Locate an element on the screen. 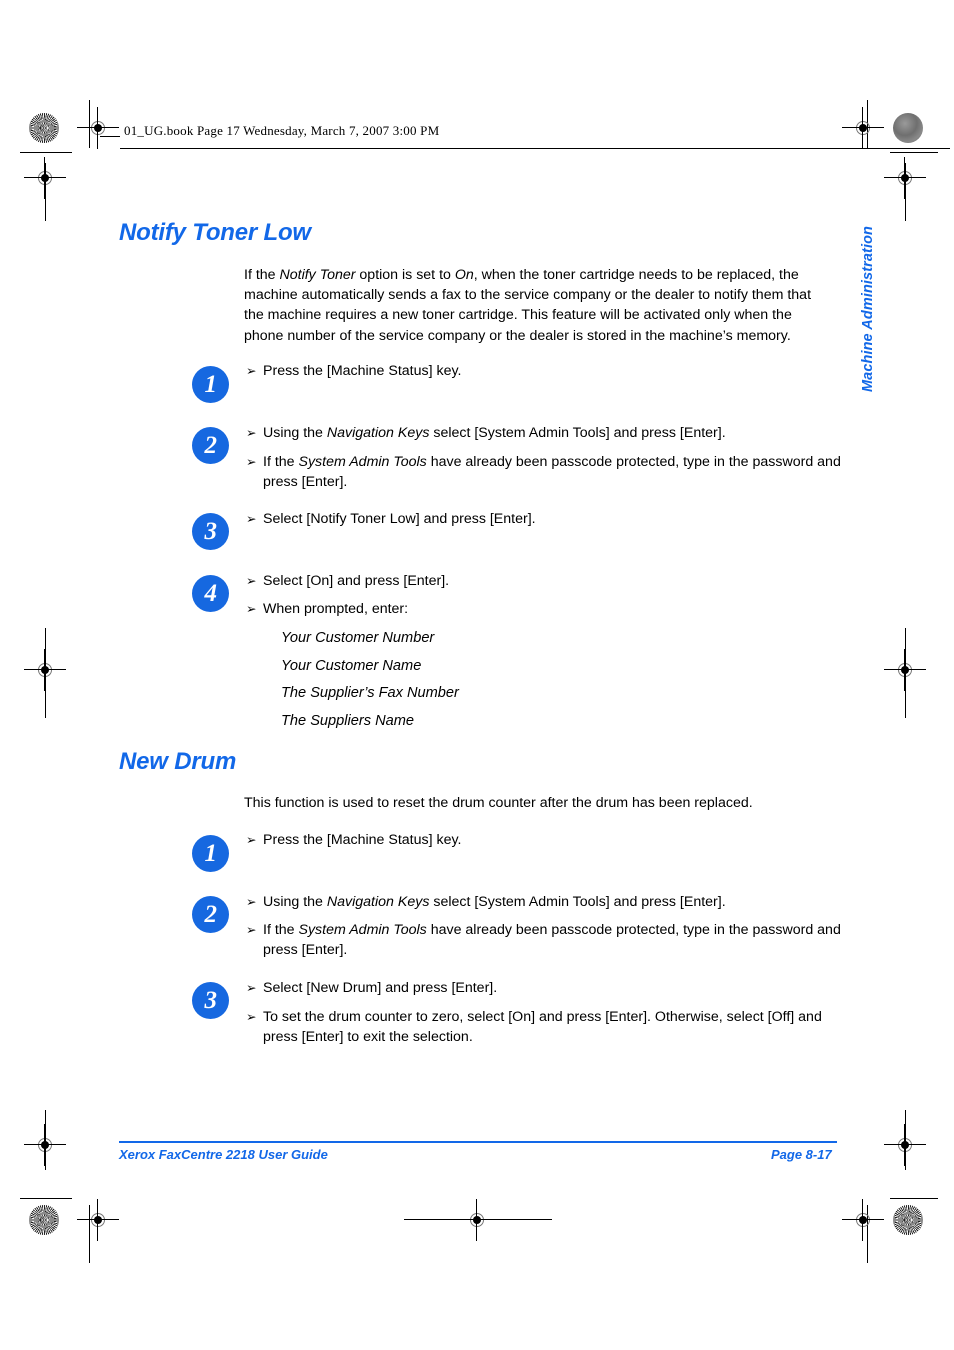 Image resolution: width=954 pixels, height=1350 pixels. registration-target-top-left is located at coordinates (98, 128).